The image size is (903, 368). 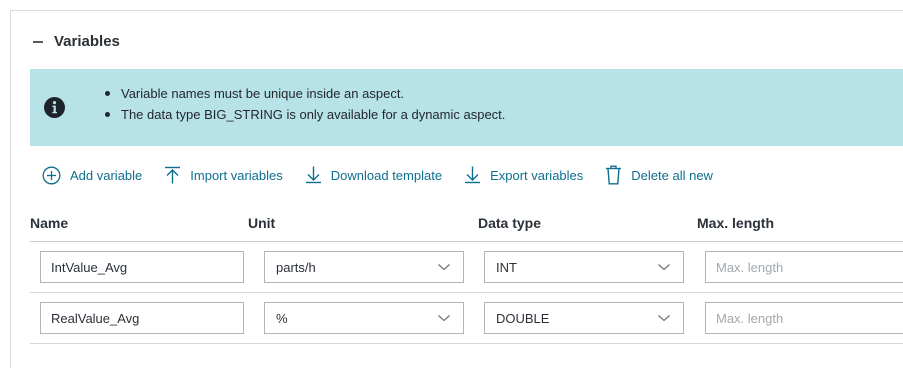 What do you see at coordinates (173, 175) in the screenshot?
I see `upload-icon` at bounding box center [173, 175].